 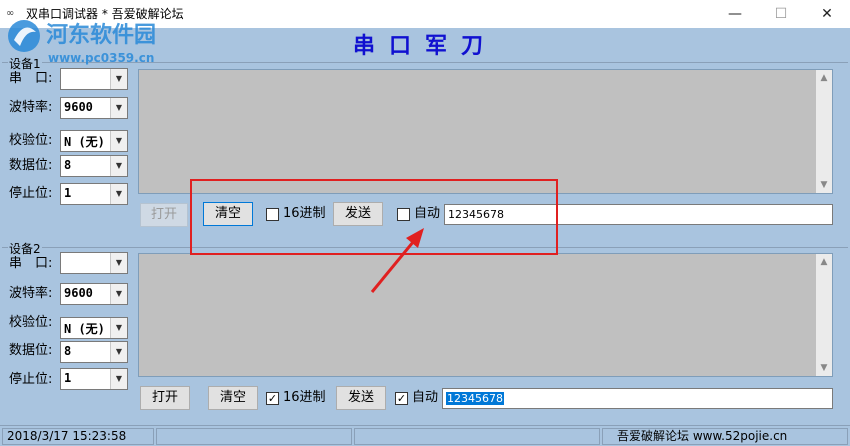 I want to click on send-input-text: 12345678, so click(x=475, y=398).